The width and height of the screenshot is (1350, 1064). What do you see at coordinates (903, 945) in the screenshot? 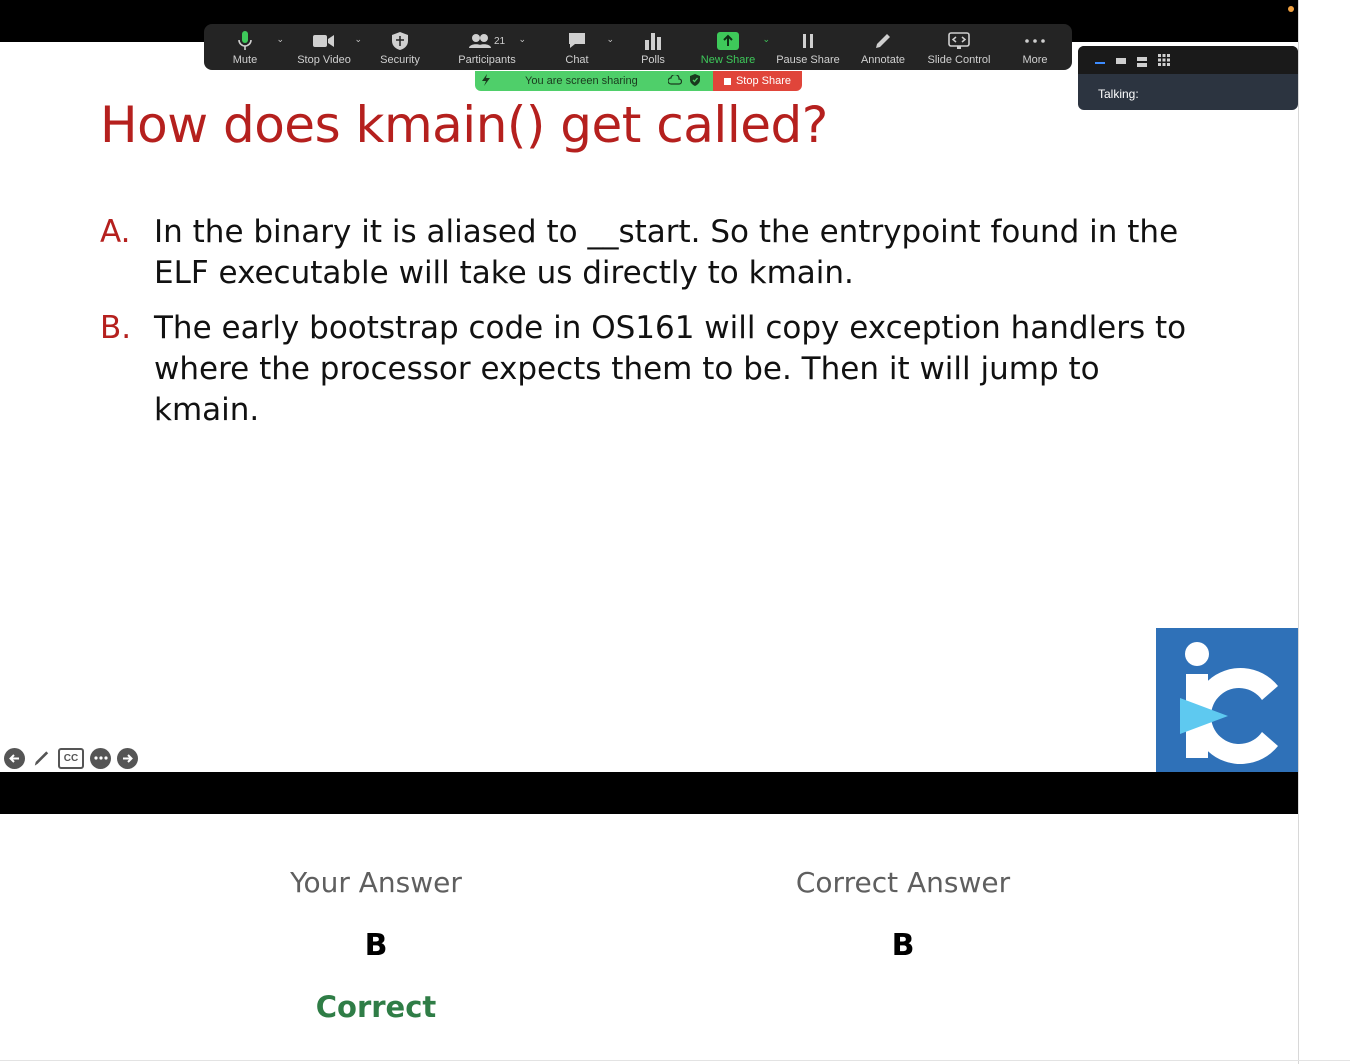
I see `correct-answer-value: B` at bounding box center [903, 945].